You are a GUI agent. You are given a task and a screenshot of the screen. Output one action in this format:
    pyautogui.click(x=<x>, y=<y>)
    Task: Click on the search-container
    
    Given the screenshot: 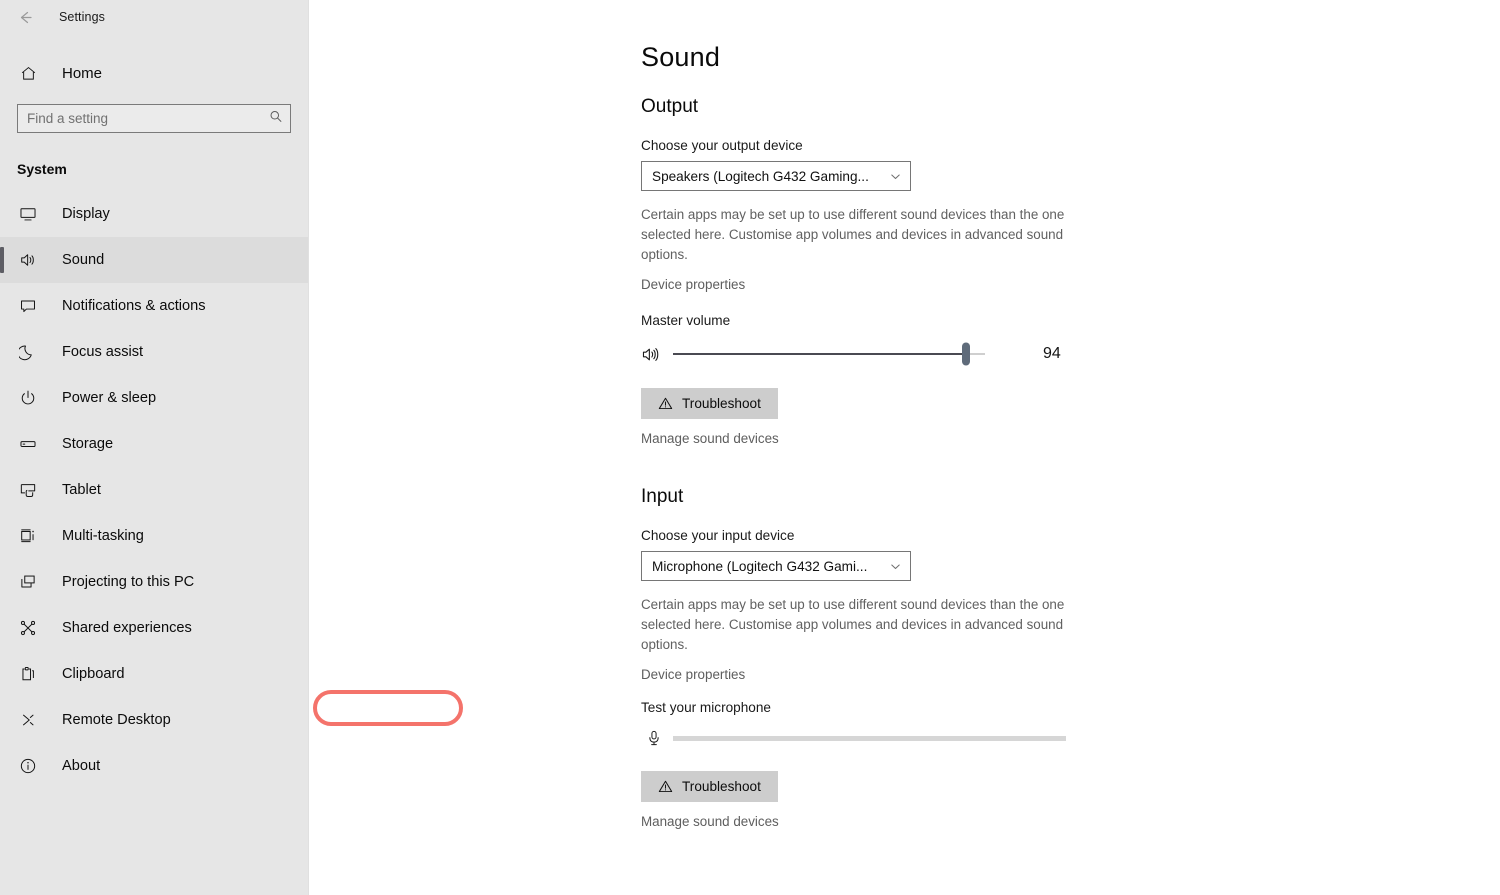 What is the action you would take?
    pyautogui.click(x=154, y=118)
    